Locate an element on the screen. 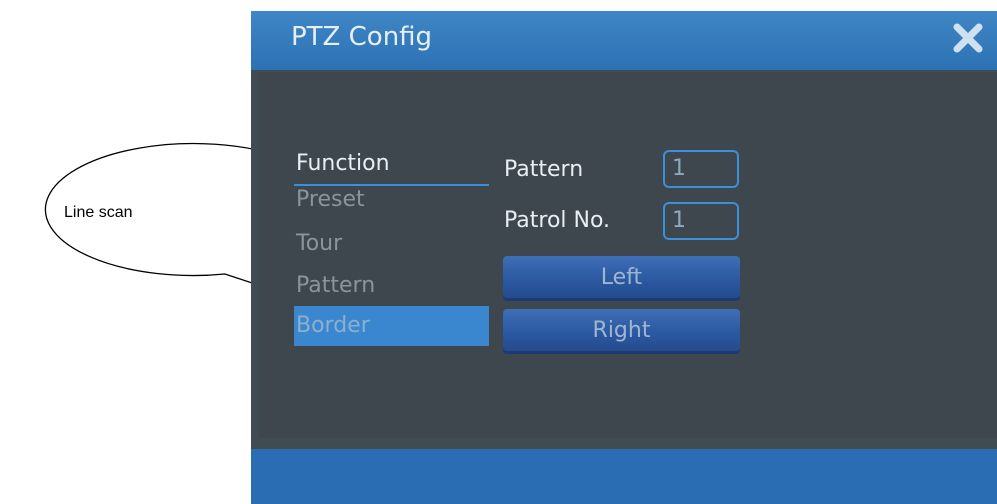 The width and height of the screenshot is (997, 504). close-button is located at coordinates (968, 38).